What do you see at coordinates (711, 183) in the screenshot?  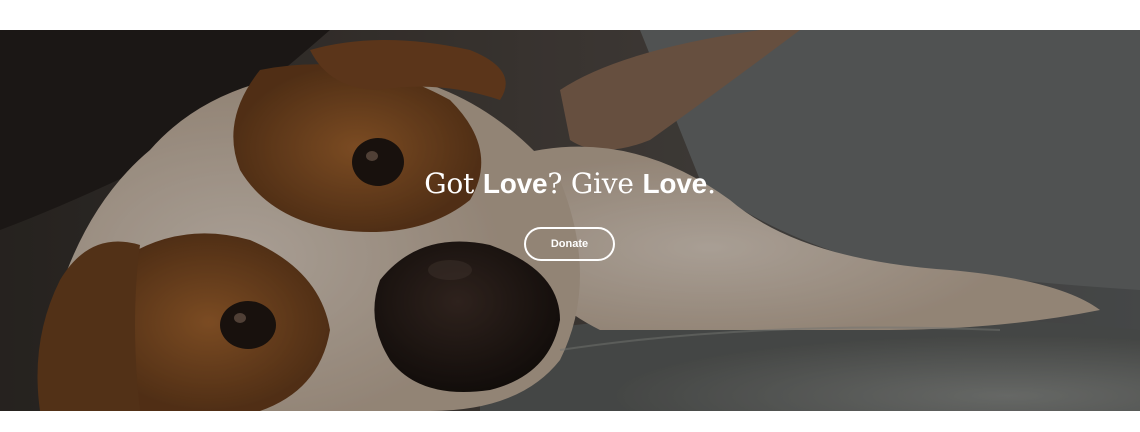 I see `headline-text: .` at bounding box center [711, 183].